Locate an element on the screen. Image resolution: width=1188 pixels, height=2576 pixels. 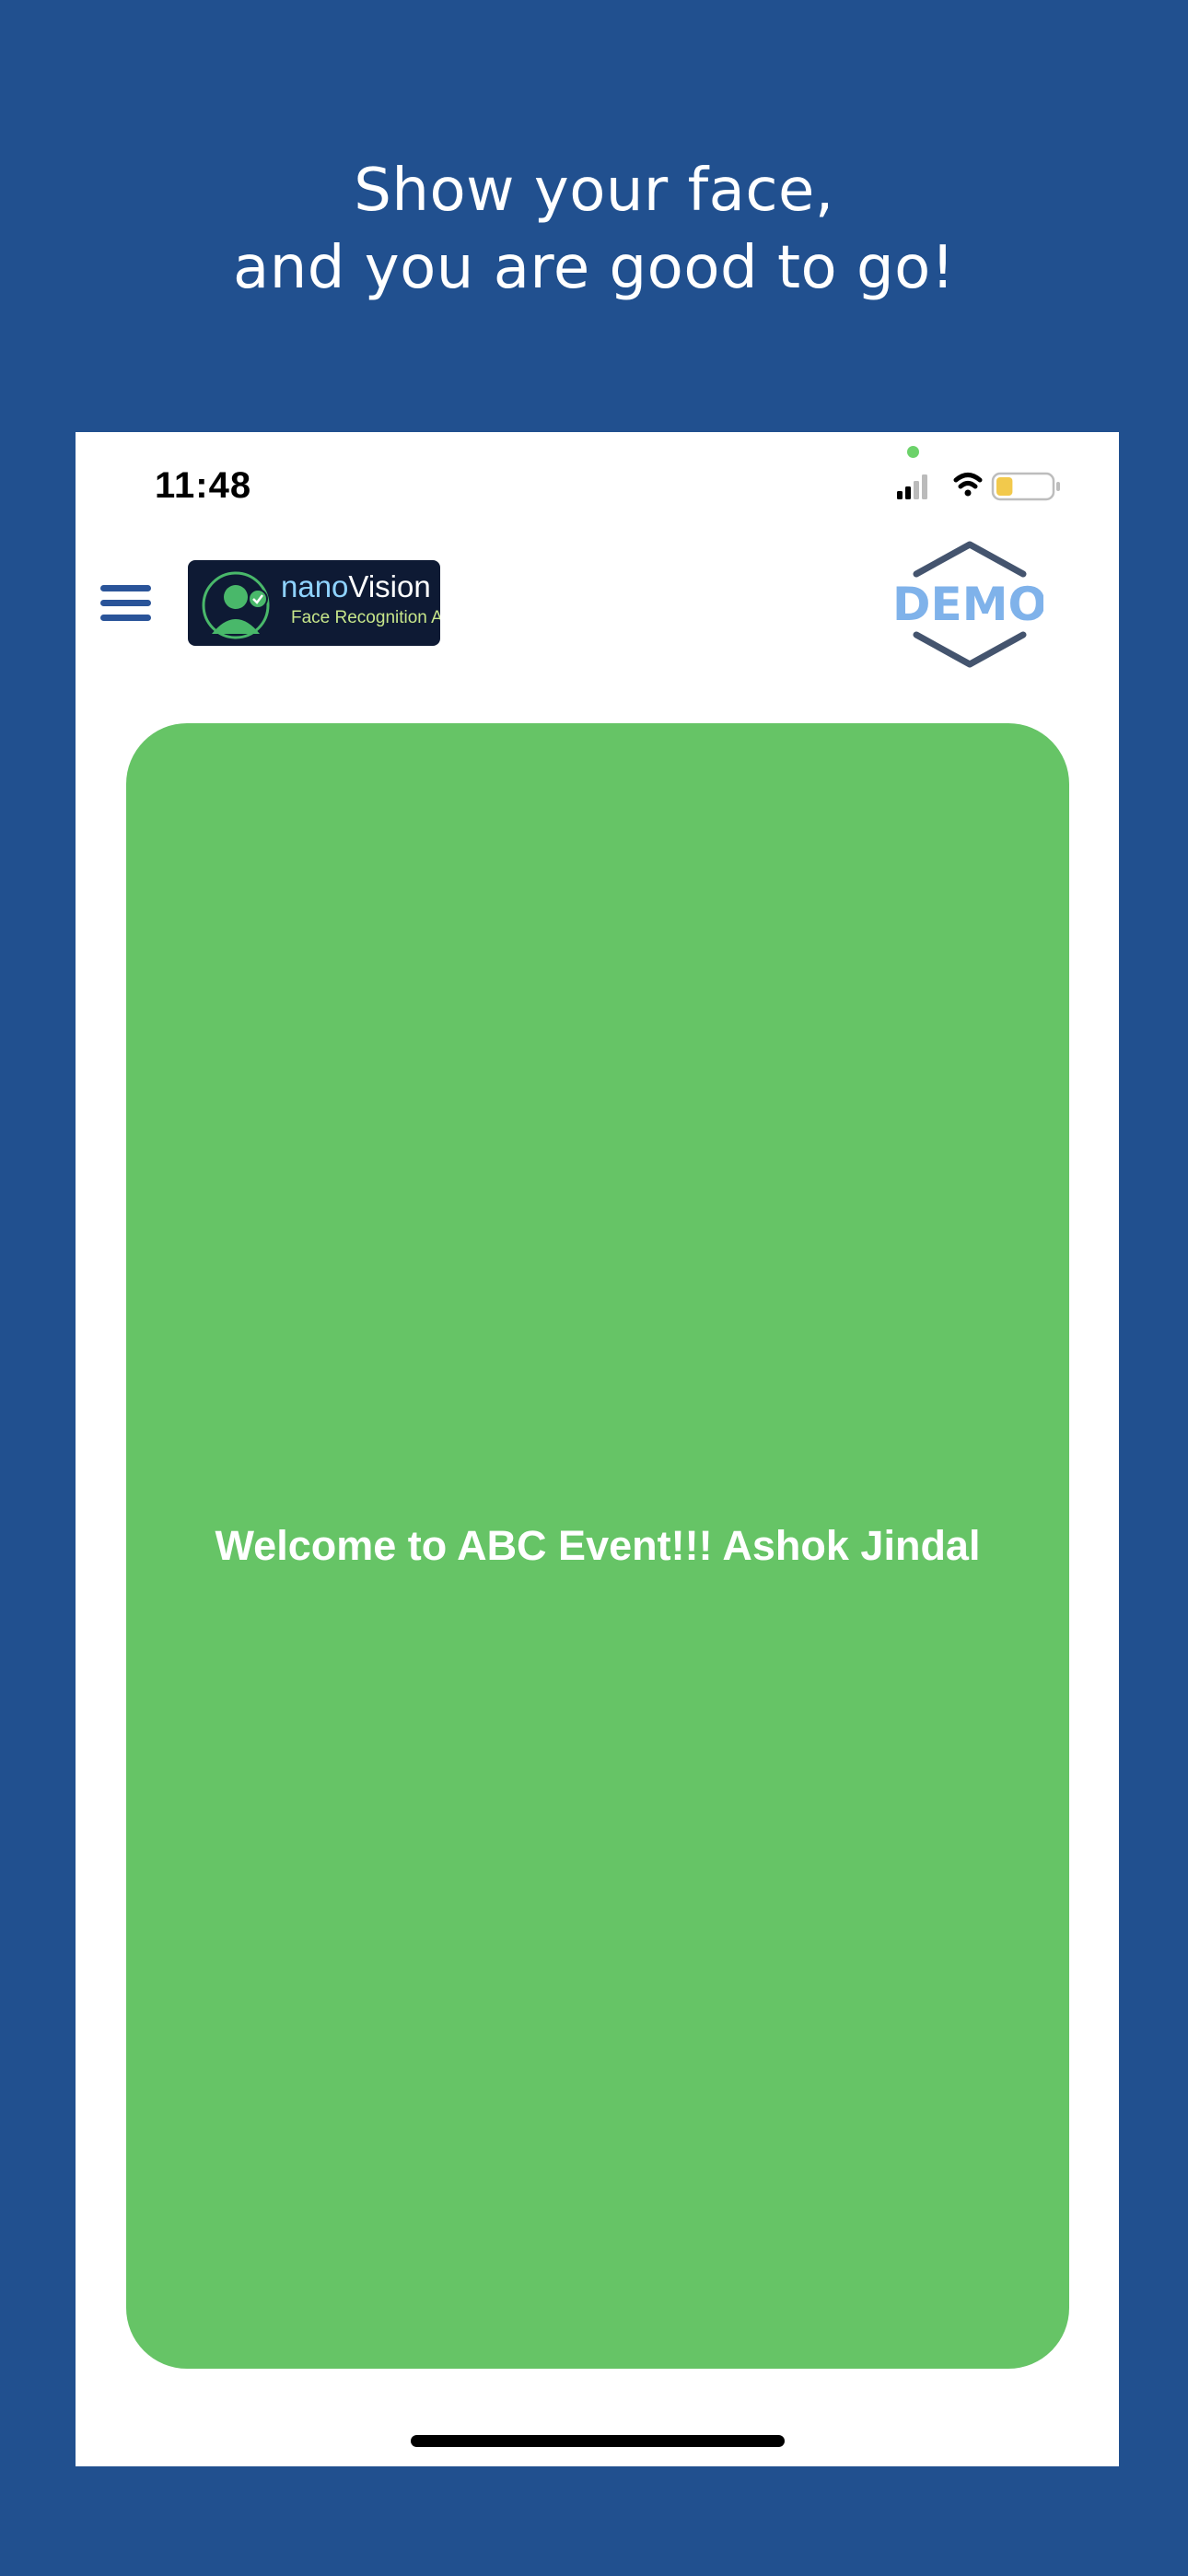
logo-wordmark: nanoVision is located at coordinates (356, 586).